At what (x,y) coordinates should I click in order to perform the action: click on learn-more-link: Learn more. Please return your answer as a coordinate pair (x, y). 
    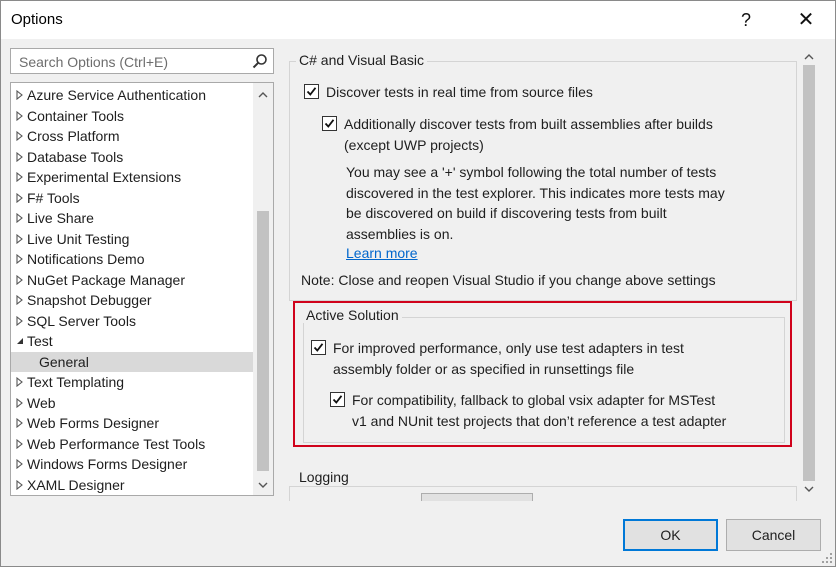
    Looking at the image, I should click on (382, 253).